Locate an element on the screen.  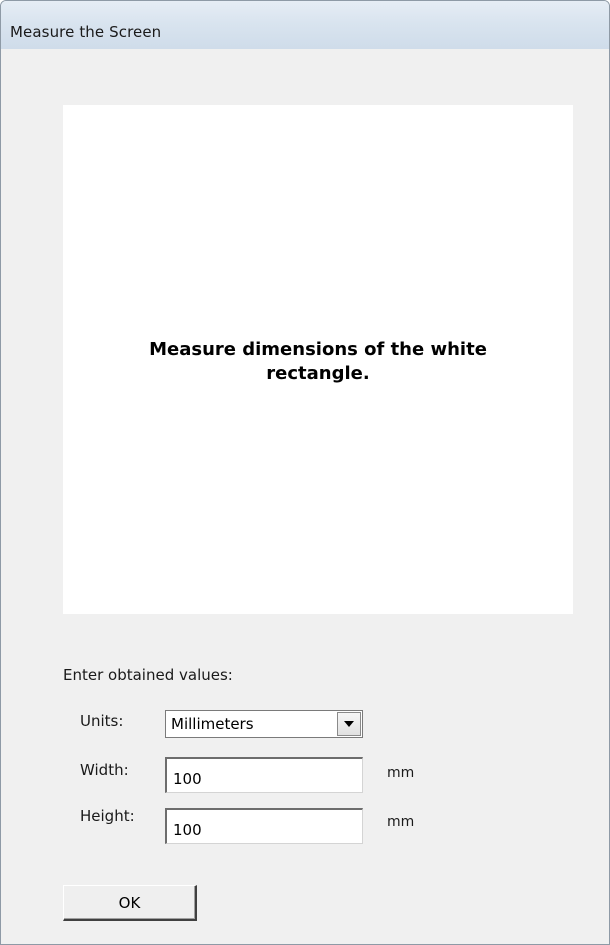
height-input is located at coordinates (264, 826).